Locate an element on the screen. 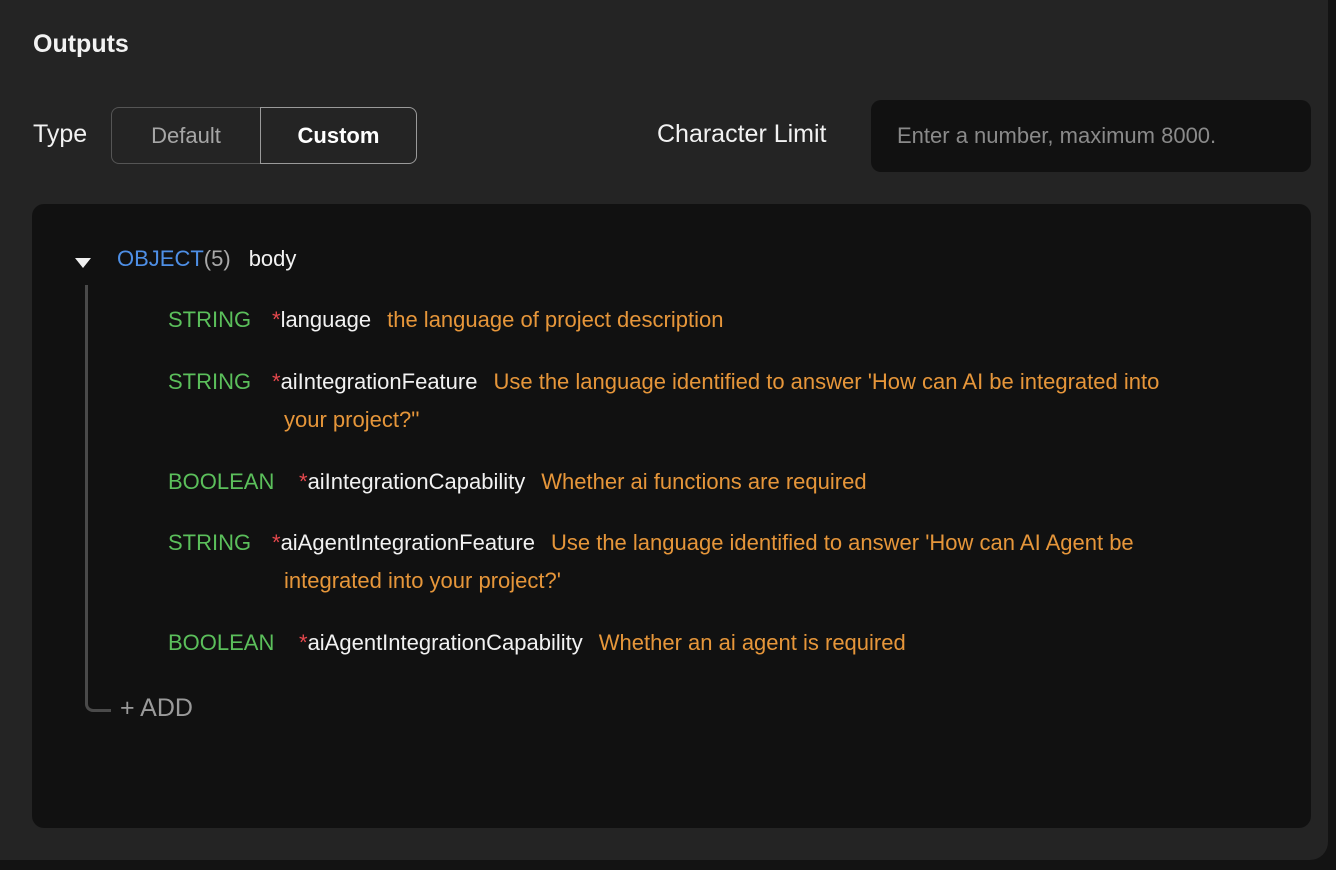 This screenshot has height=870, width=1336. field-name: aiAgentIntegrationFeature is located at coordinates (407, 542).